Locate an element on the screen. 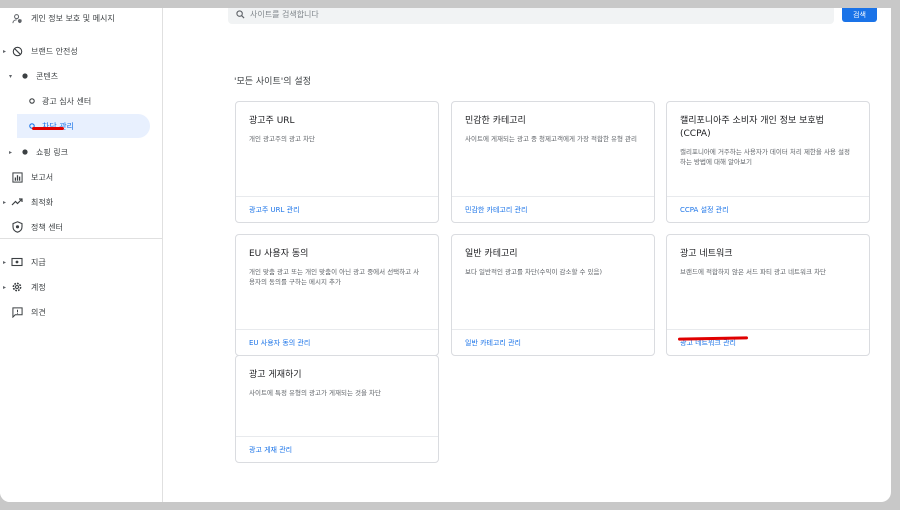 This screenshot has width=900, height=510. sidebar-item-shopping-links: ▸ 쇼핑 링크 is located at coordinates (81, 152).